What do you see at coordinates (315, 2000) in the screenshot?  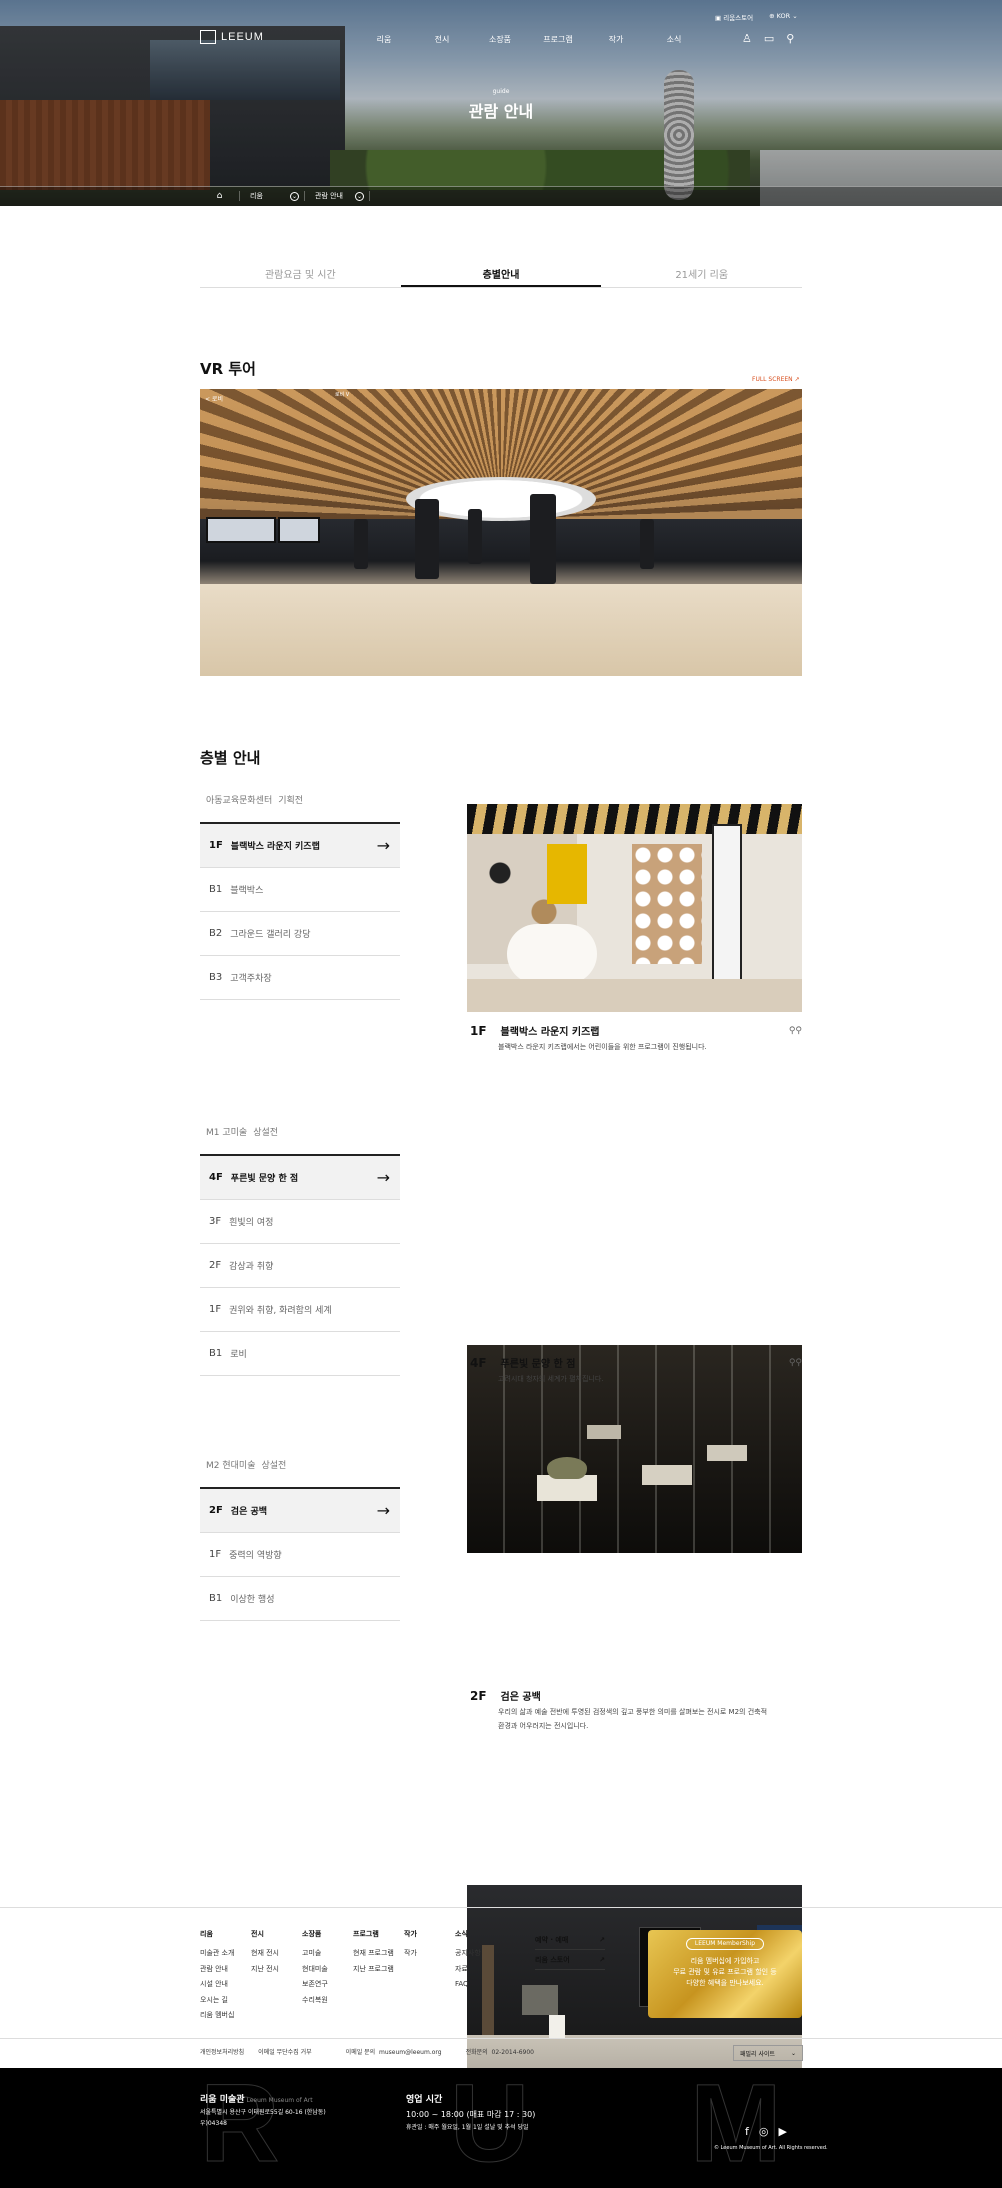 I see `footer-link: 수리복원` at bounding box center [315, 2000].